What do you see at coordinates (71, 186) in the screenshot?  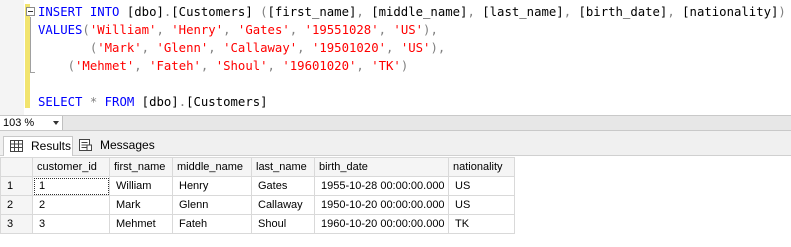 I see `cell-customer-id: 1` at bounding box center [71, 186].